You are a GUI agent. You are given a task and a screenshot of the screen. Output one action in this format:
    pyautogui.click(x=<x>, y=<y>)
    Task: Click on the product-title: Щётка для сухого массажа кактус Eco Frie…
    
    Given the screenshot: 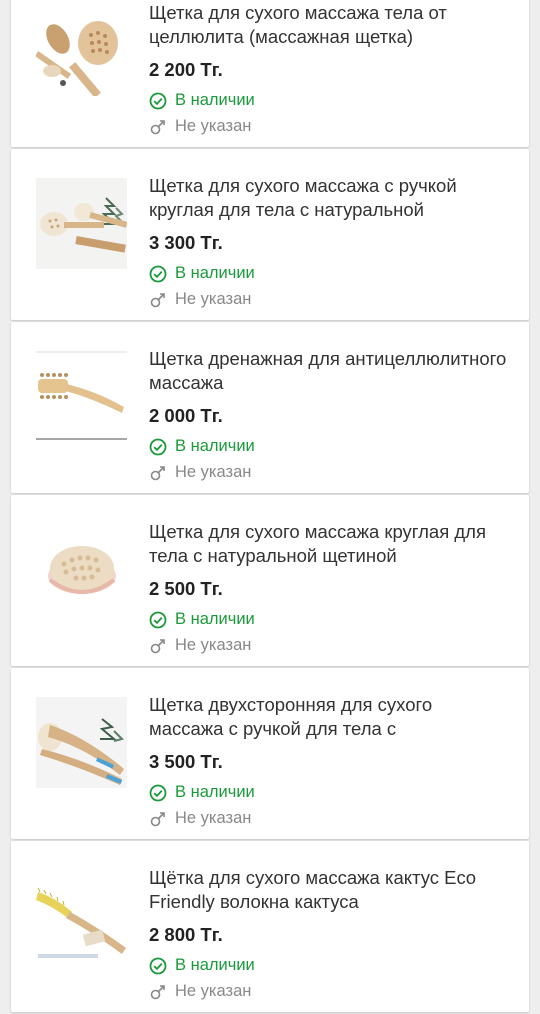 What is the action you would take?
    pyautogui.click(x=329, y=890)
    